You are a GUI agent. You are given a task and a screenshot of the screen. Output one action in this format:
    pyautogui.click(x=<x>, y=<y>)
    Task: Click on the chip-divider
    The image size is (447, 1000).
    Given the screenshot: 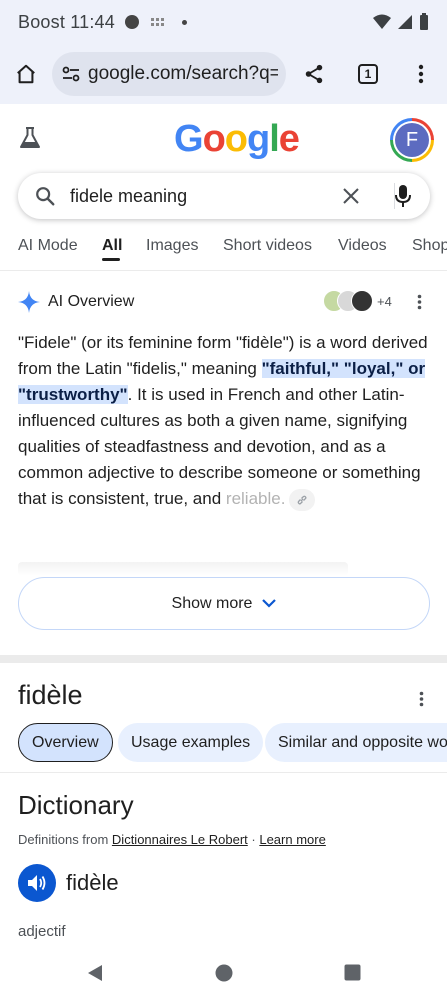 What is the action you would take?
    pyautogui.click(x=223, y=772)
    